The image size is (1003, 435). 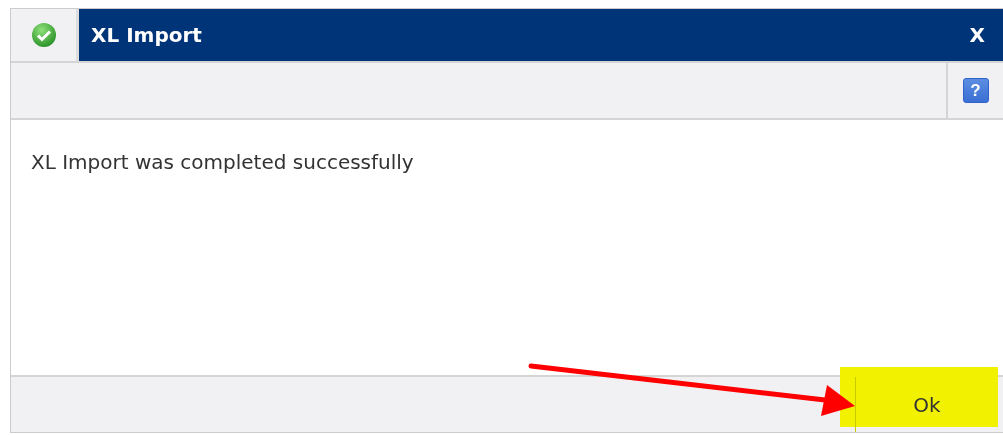 What do you see at coordinates (222, 162) in the screenshot?
I see `message-text: XL Import was completed successfully` at bounding box center [222, 162].